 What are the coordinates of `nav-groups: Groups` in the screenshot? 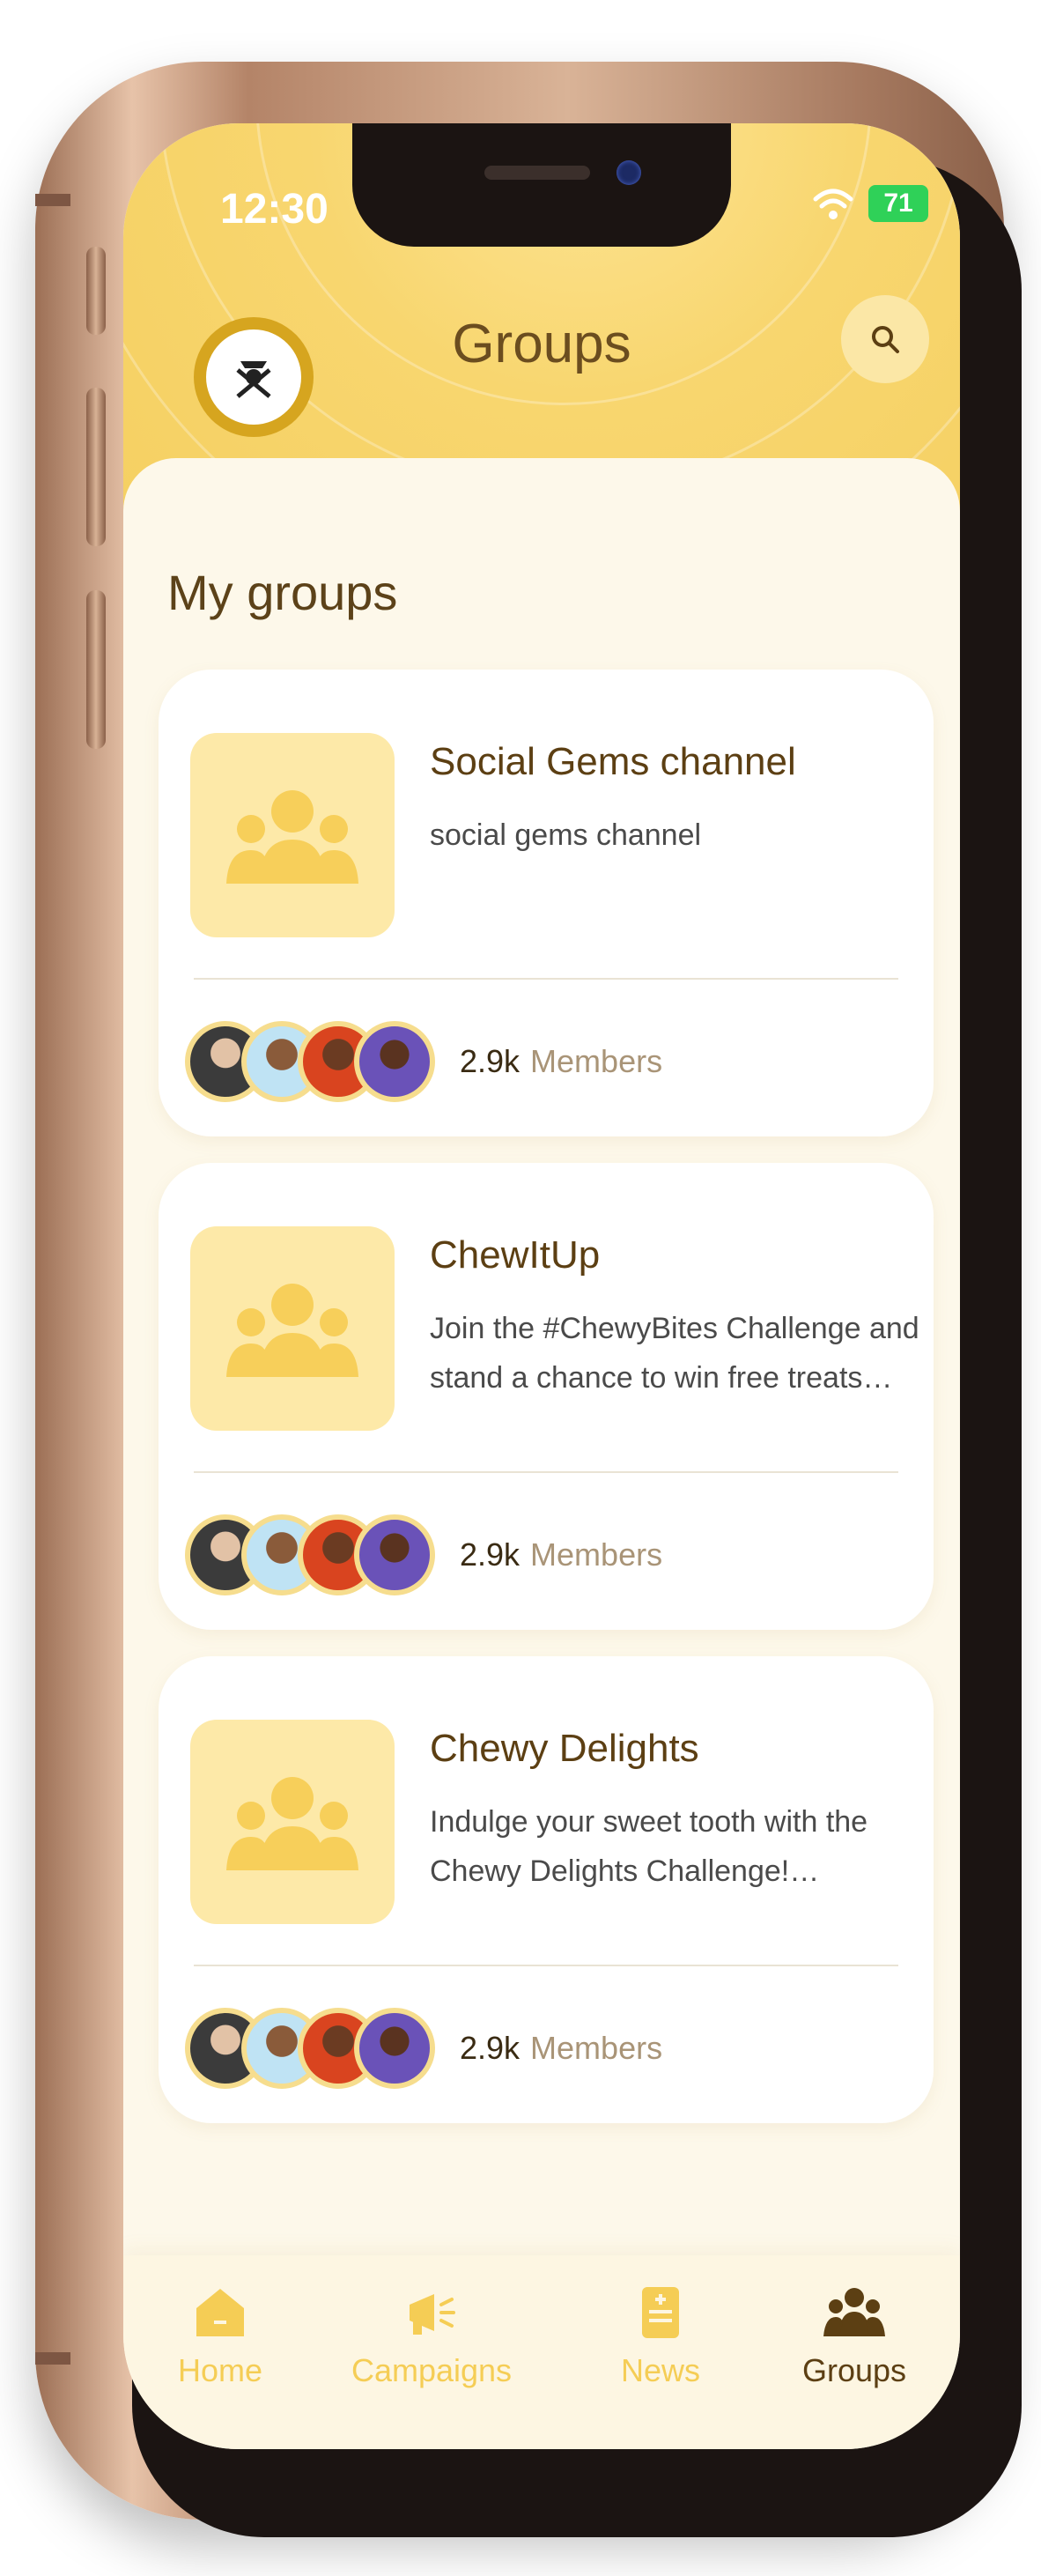 It's located at (854, 2336).